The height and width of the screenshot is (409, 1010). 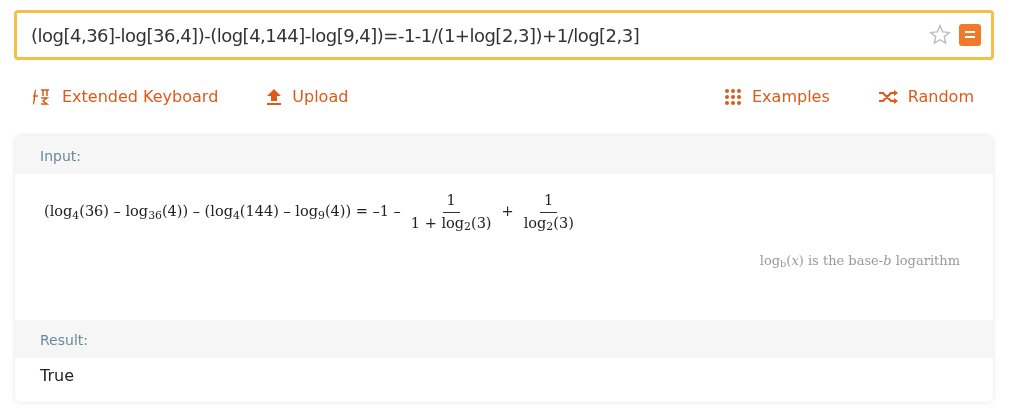 What do you see at coordinates (64, 340) in the screenshot?
I see `pod-title: Result:` at bounding box center [64, 340].